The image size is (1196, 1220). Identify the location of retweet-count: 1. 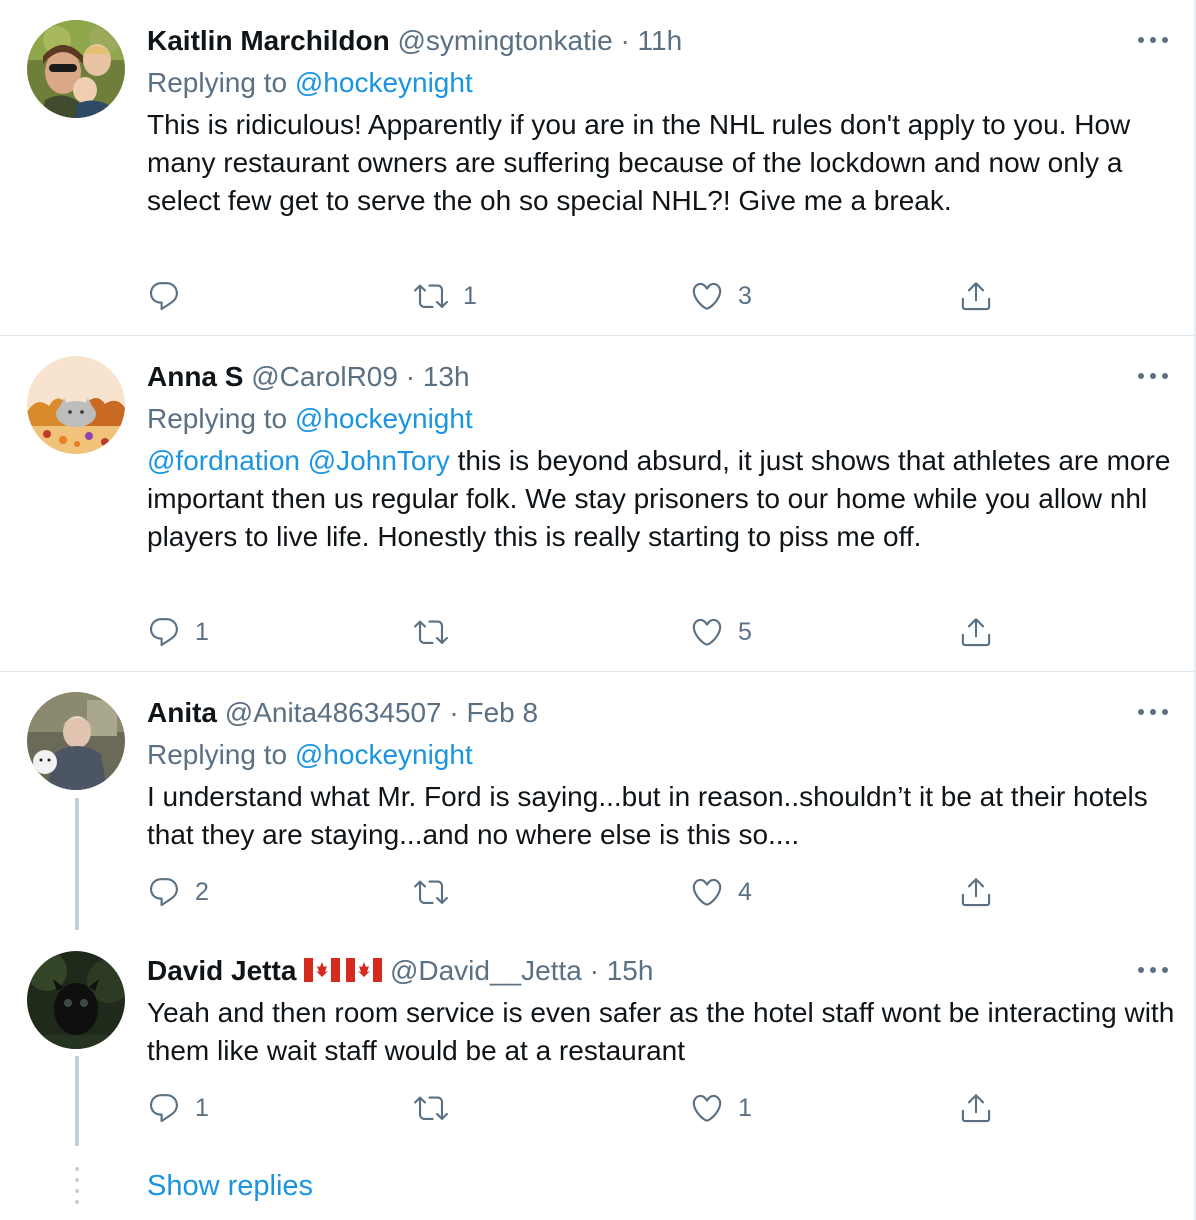
(470, 295).